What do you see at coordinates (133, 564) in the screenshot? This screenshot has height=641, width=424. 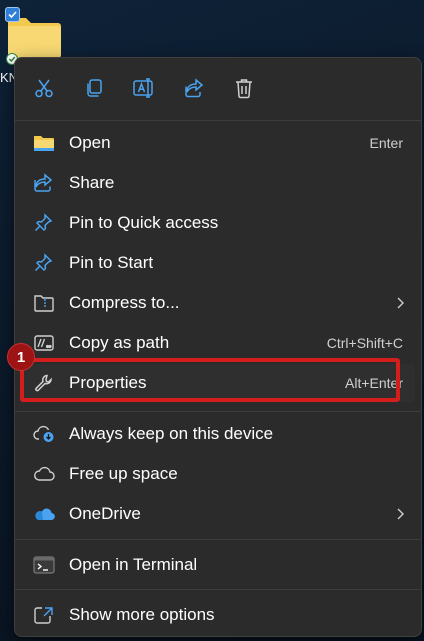 I see `menu-item-label: Open in Terminal` at bounding box center [133, 564].